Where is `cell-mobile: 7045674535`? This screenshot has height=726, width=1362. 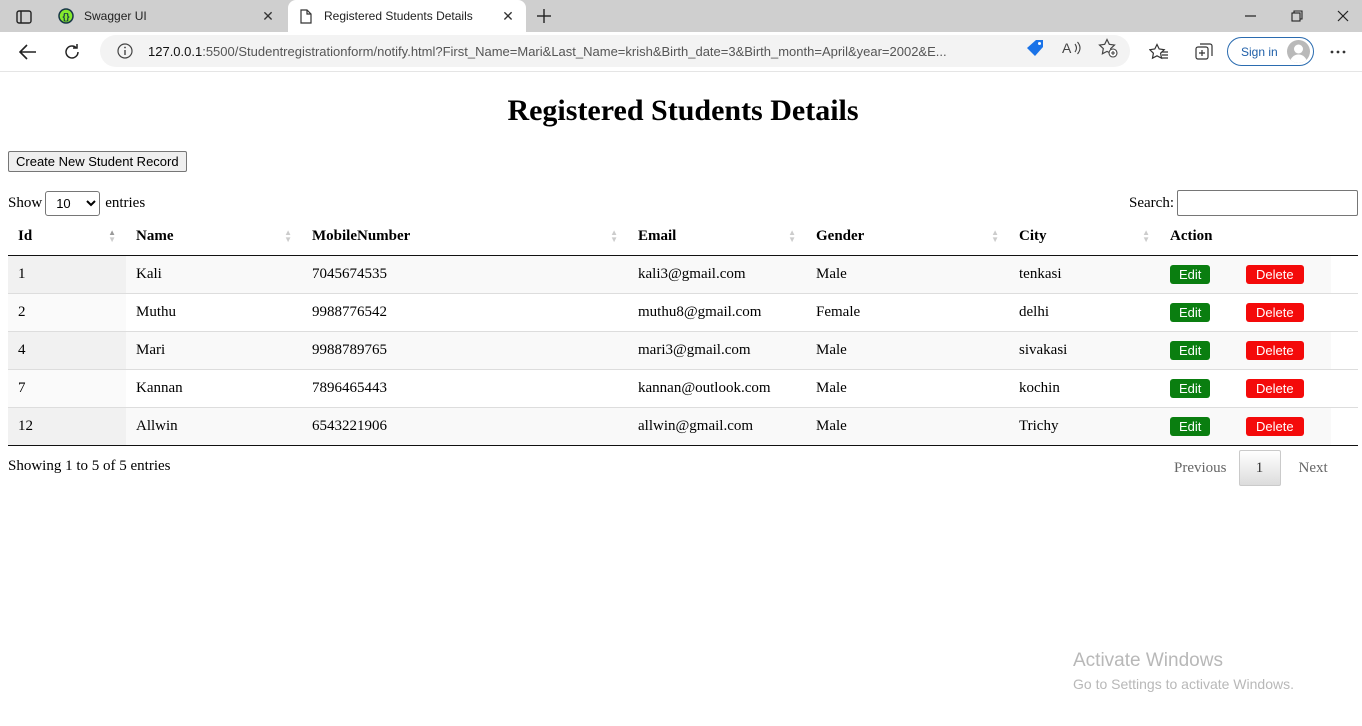
cell-mobile: 7045674535 is located at coordinates (465, 274).